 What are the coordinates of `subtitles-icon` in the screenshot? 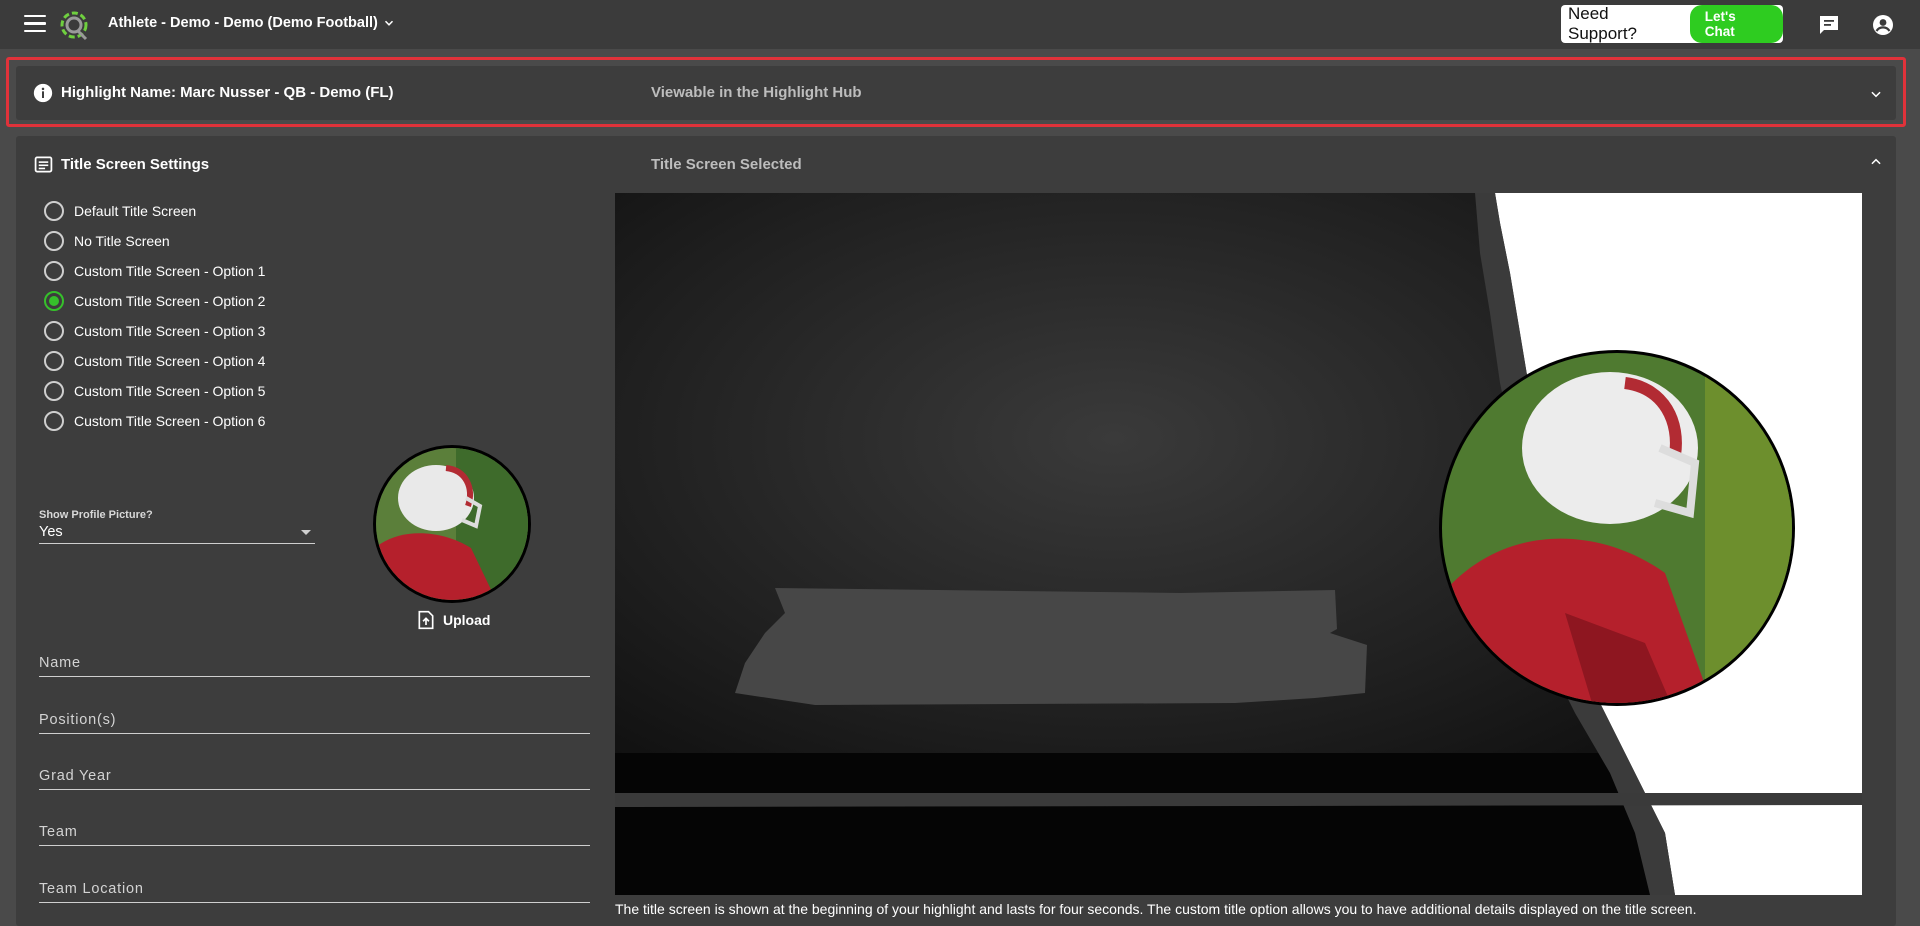 It's located at (43, 164).